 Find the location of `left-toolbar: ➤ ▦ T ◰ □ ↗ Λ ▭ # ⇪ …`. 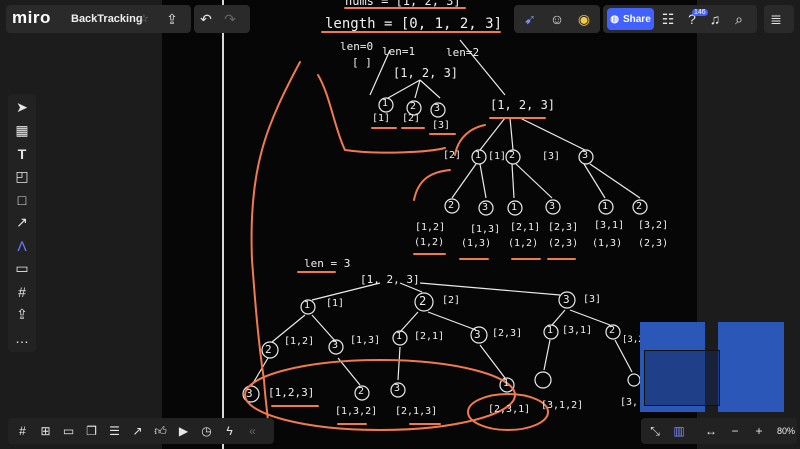

left-toolbar: ➤ ▦ T ◰ □ ↗ Λ ▭ # ⇪ … is located at coordinates (22, 223).